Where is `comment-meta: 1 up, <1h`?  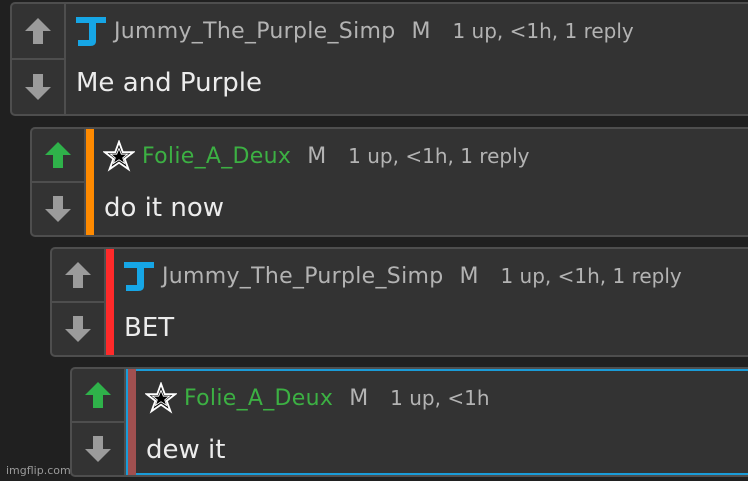
comment-meta: 1 up, <1h is located at coordinates (440, 398).